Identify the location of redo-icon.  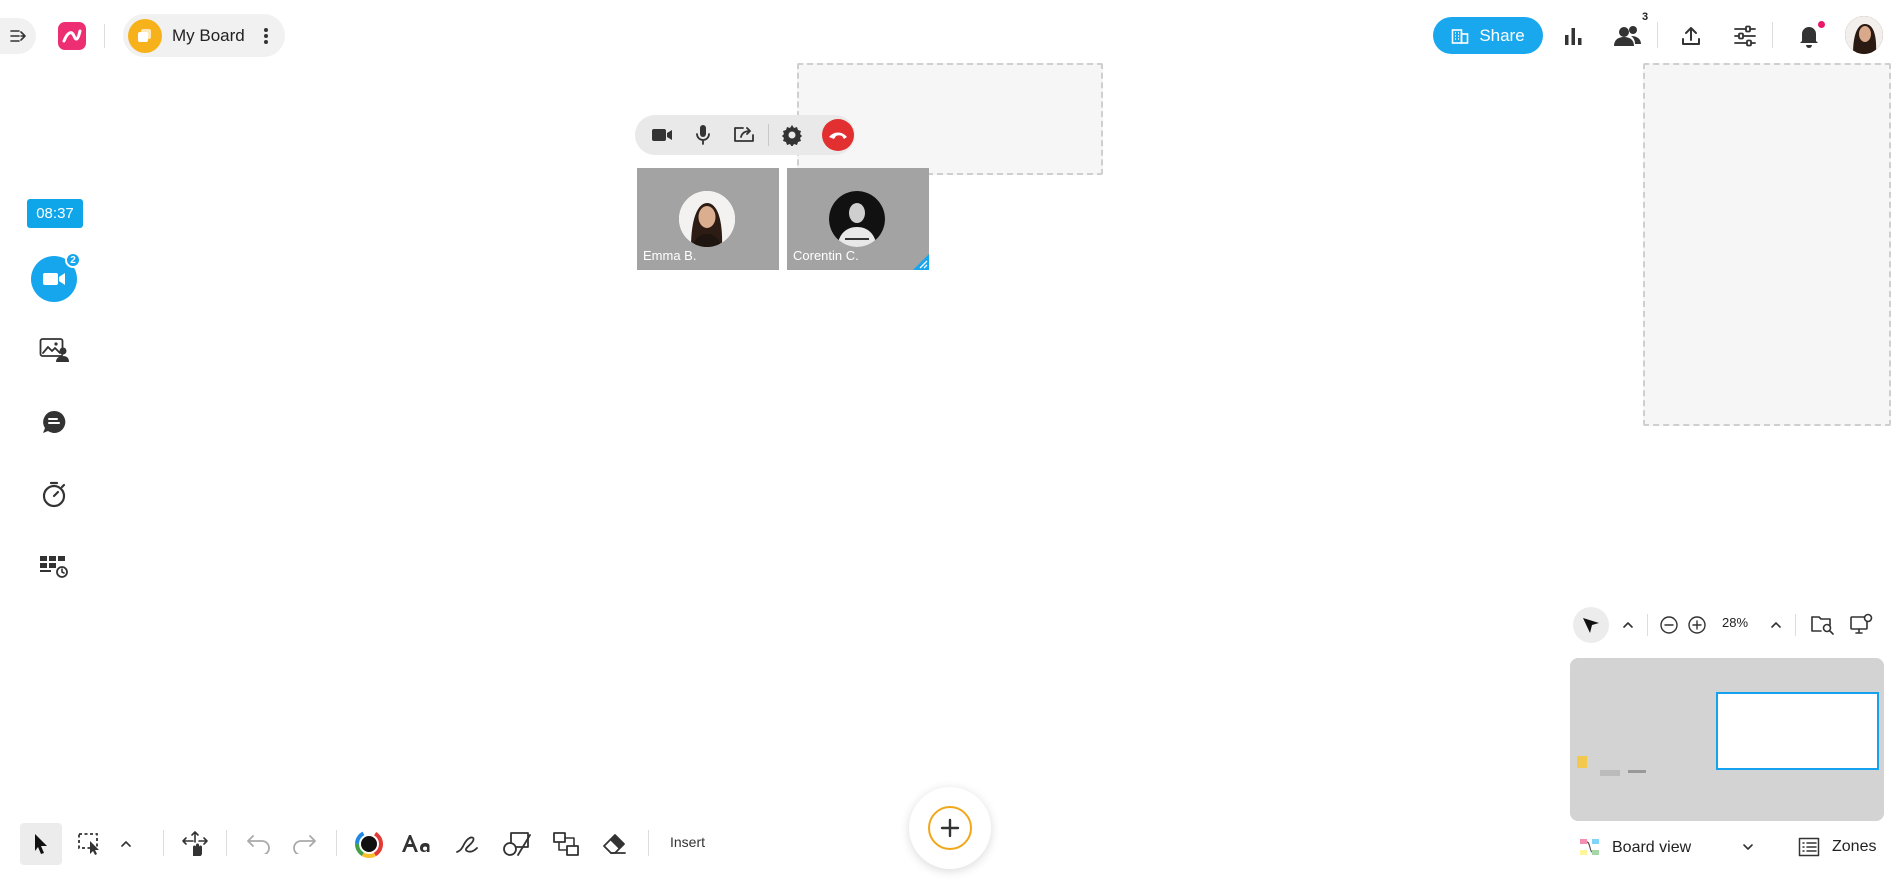
(304, 844).